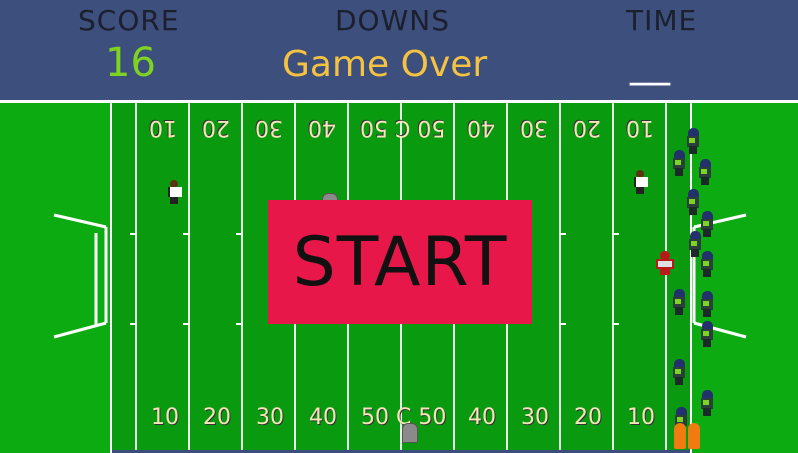 The height and width of the screenshot is (453, 798). Describe the element at coordinates (403, 127) in the screenshot. I see `yard-number-top: 50 C 50` at that location.